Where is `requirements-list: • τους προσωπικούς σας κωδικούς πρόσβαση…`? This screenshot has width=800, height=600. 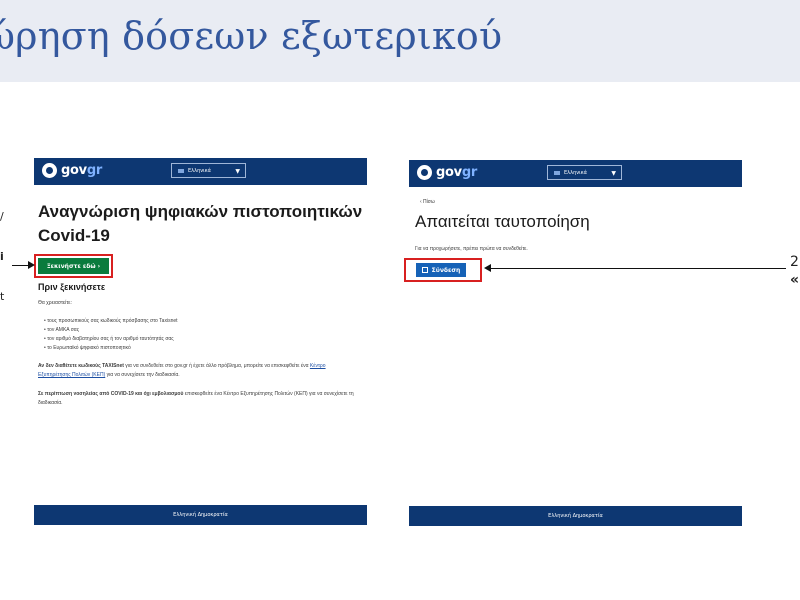
requirements-list: • τους προσωπικούς σας κωδικούς πρόσβαση… is located at coordinates (194, 335).